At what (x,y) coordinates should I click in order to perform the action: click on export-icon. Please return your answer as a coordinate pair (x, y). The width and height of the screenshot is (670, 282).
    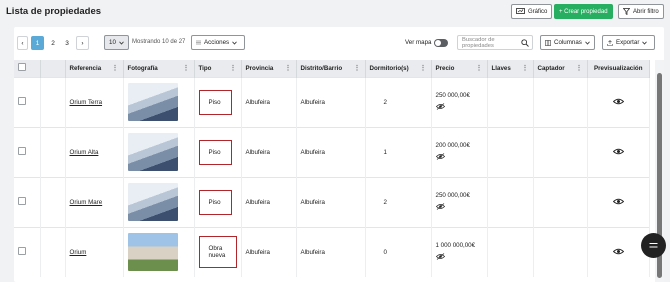
    Looking at the image, I should click on (610, 42).